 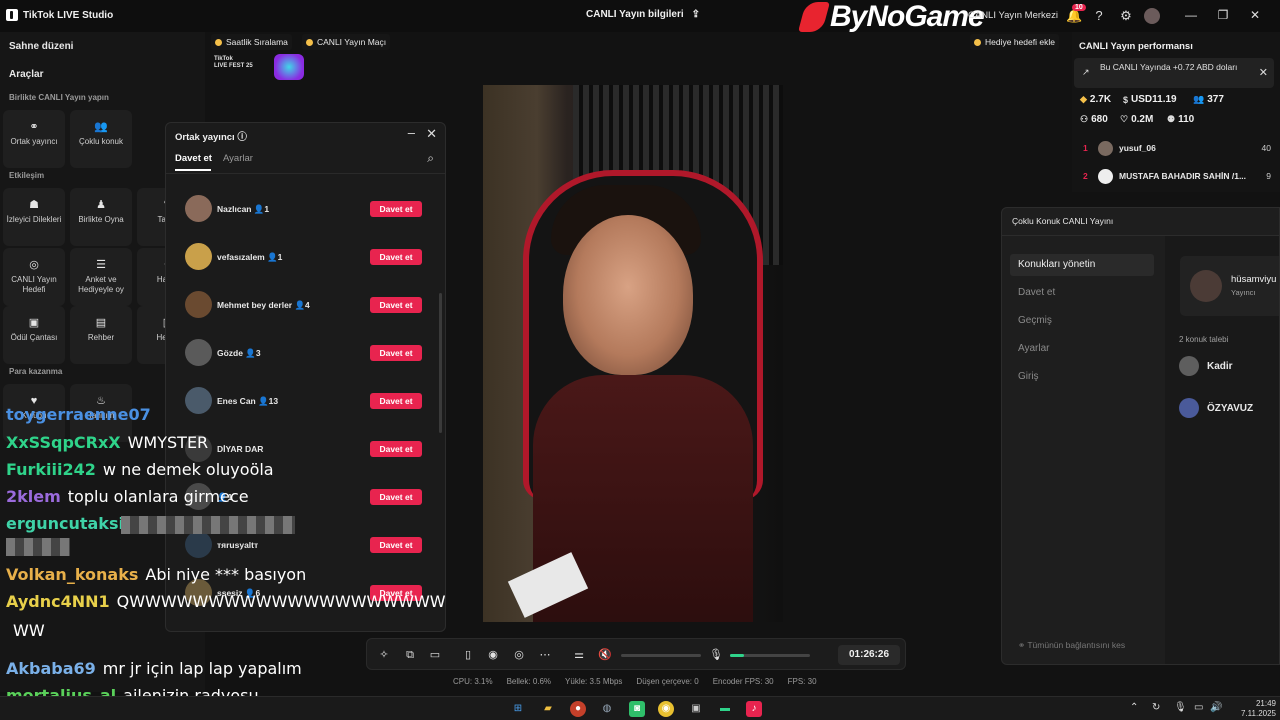 I want to click on volume-icon: 🔊, so click(x=1216, y=707).